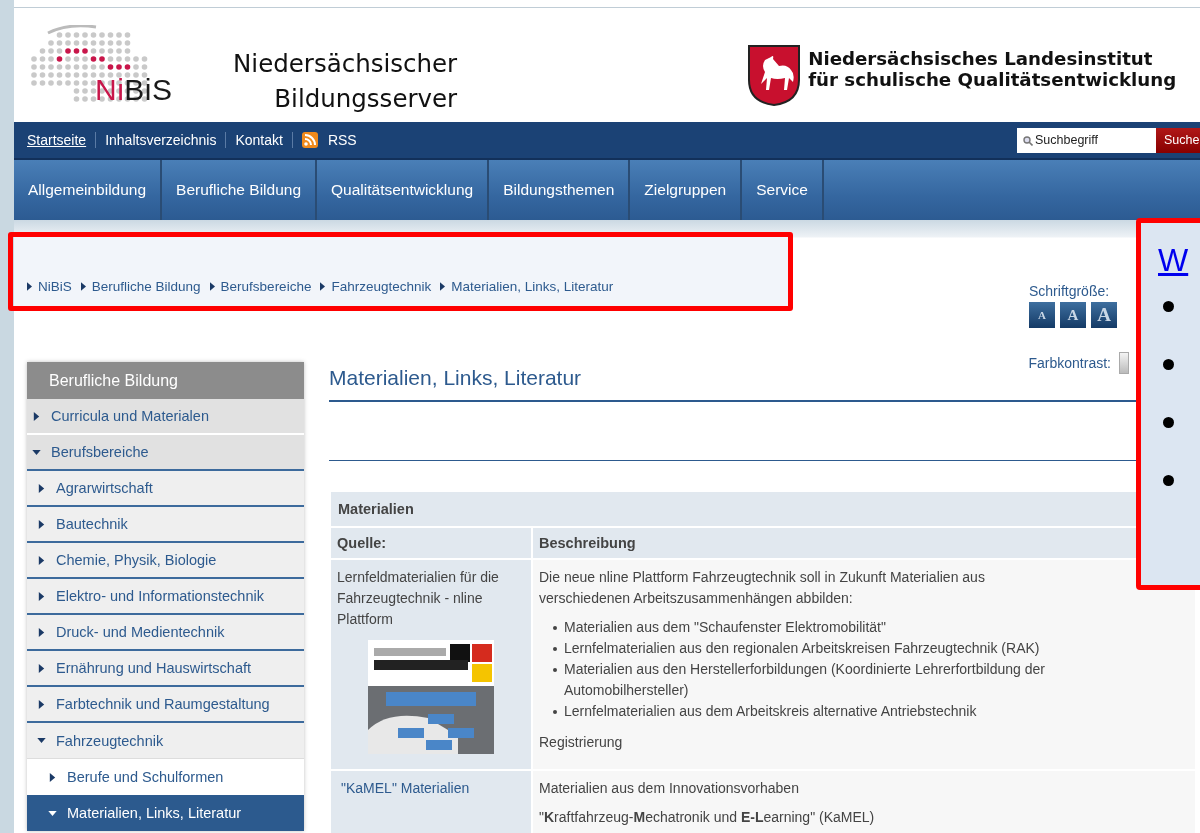  Describe the element at coordinates (802, 648) in the screenshot. I see `list-item-text: Lernfelmaterialien aus den regionalen Arbeitskreisen Fahrzeugtechnik (RAK)` at that location.